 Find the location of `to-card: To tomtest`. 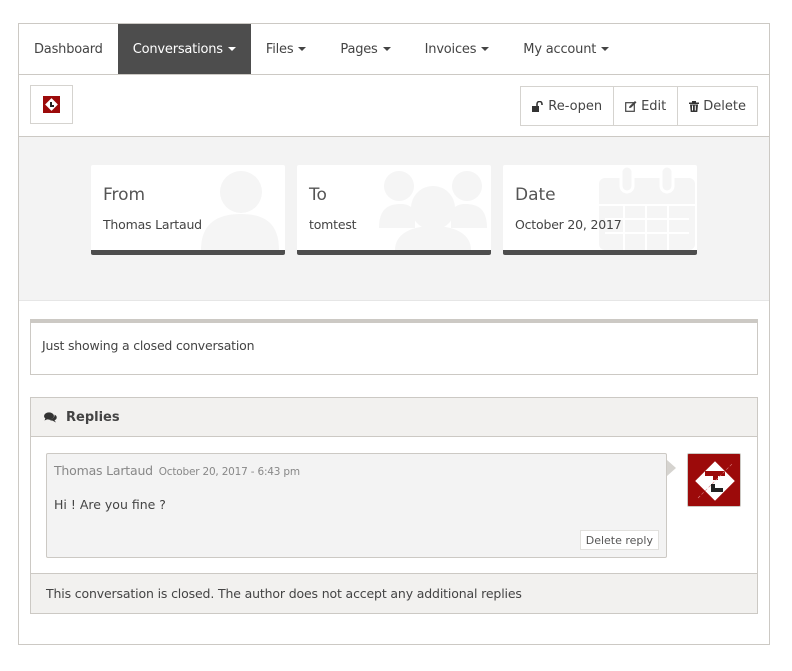

to-card: To tomtest is located at coordinates (394, 210).